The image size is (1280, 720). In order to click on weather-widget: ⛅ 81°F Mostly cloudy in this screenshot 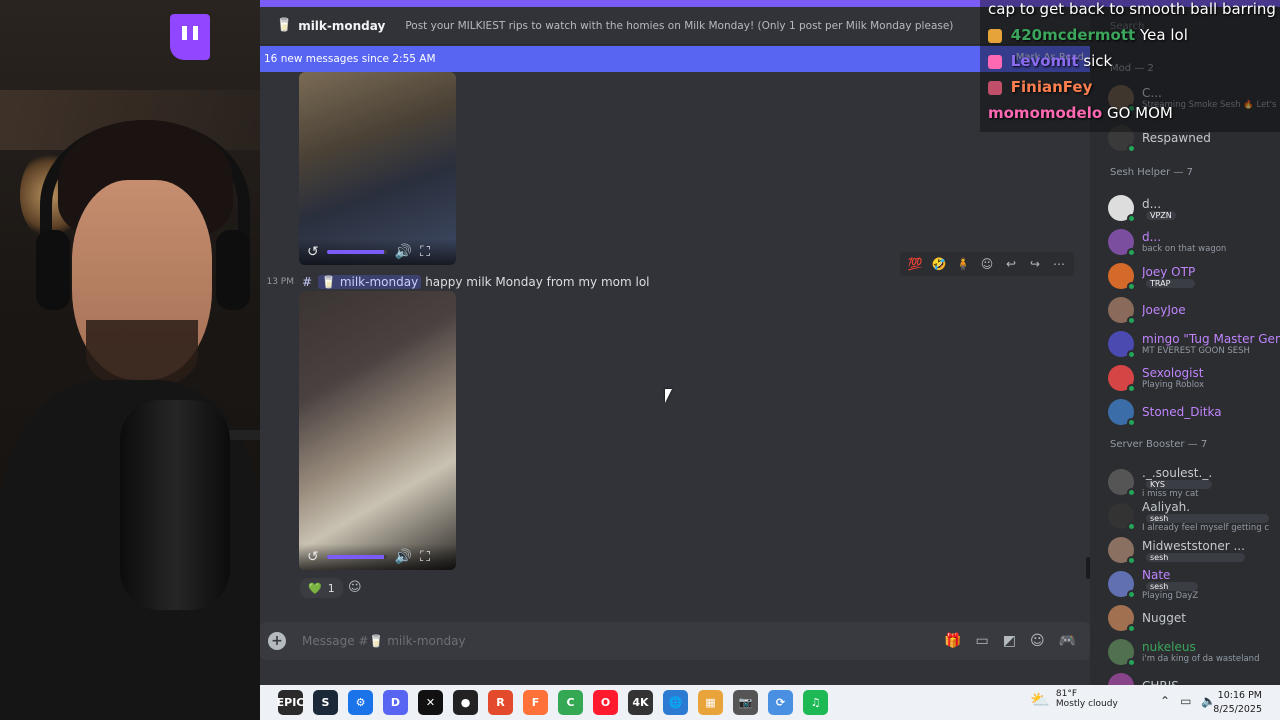, I will do `click(1074, 699)`.